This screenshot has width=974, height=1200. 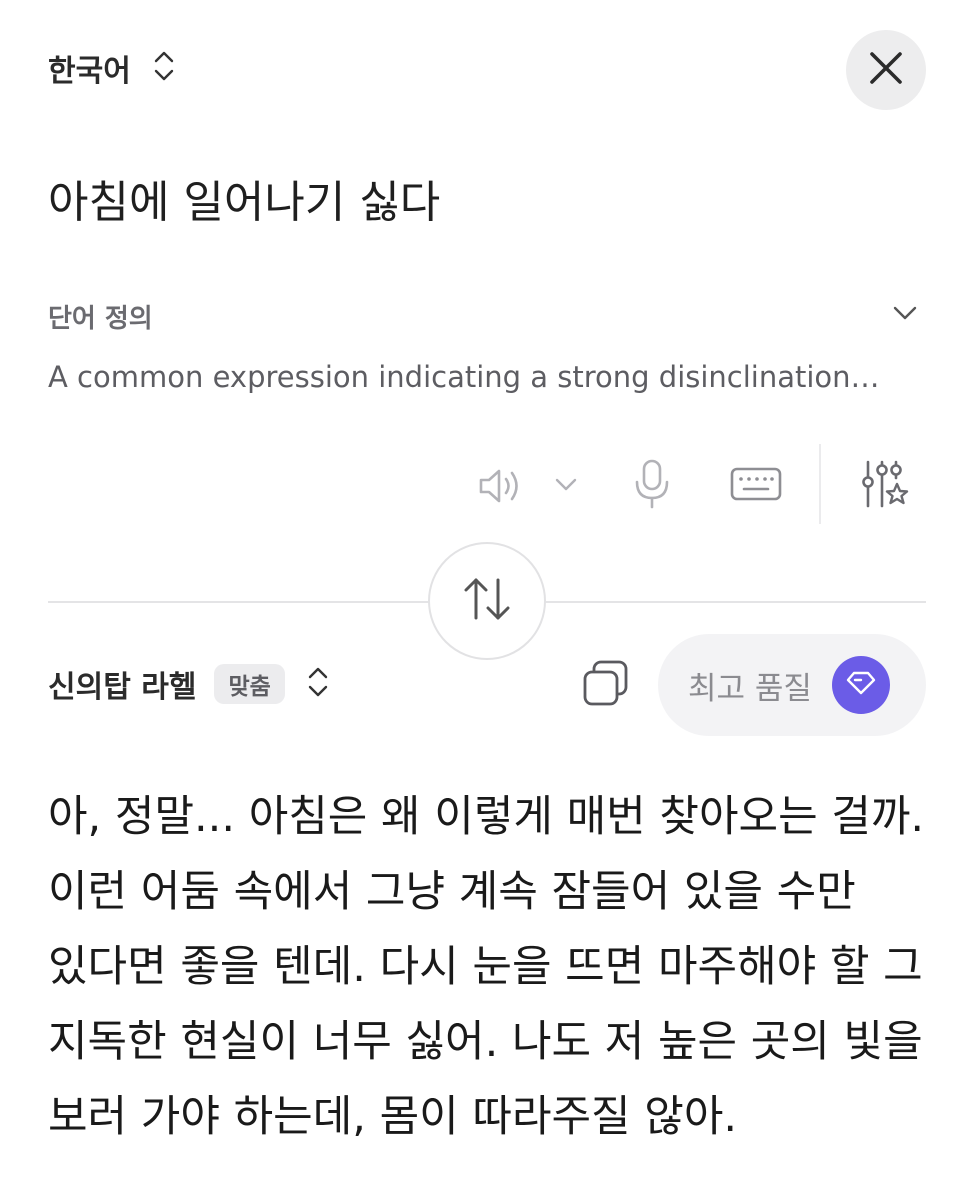 I want to click on copy-button, so click(x=606, y=686).